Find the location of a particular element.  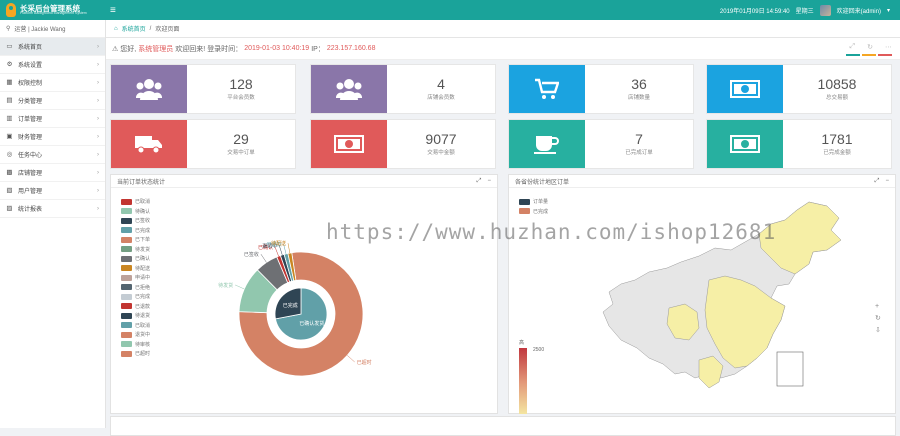

sidebar-item-label: 系统设置 is located at coordinates (30, 66).